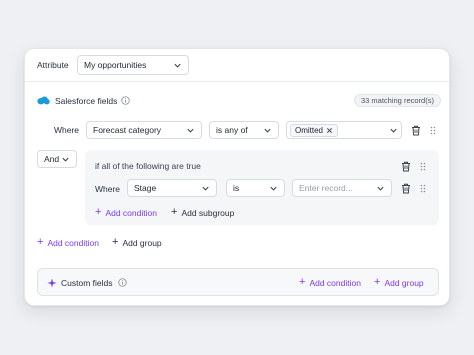 The height and width of the screenshot is (355, 474). I want to click on close-icon, so click(329, 130).